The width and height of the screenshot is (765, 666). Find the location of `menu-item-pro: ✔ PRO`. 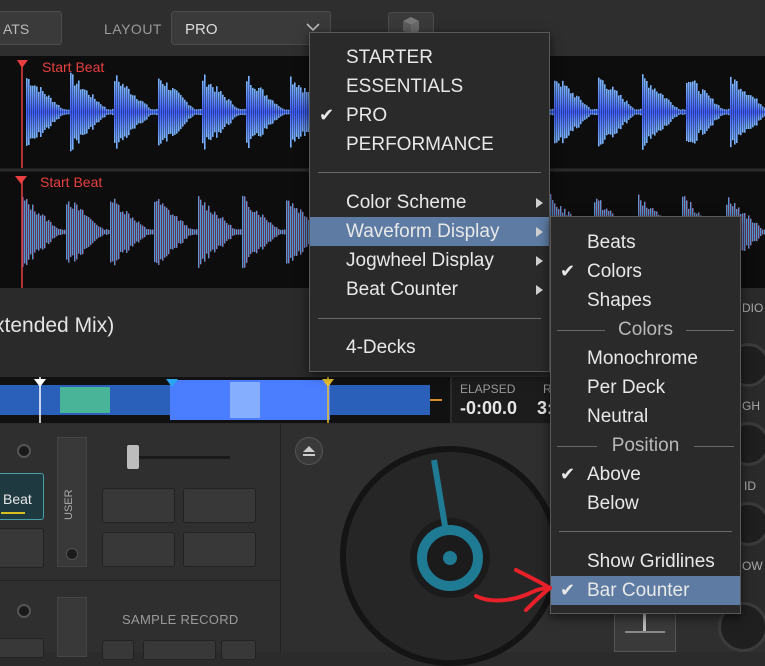

menu-item-pro: ✔ PRO is located at coordinates (429, 115).